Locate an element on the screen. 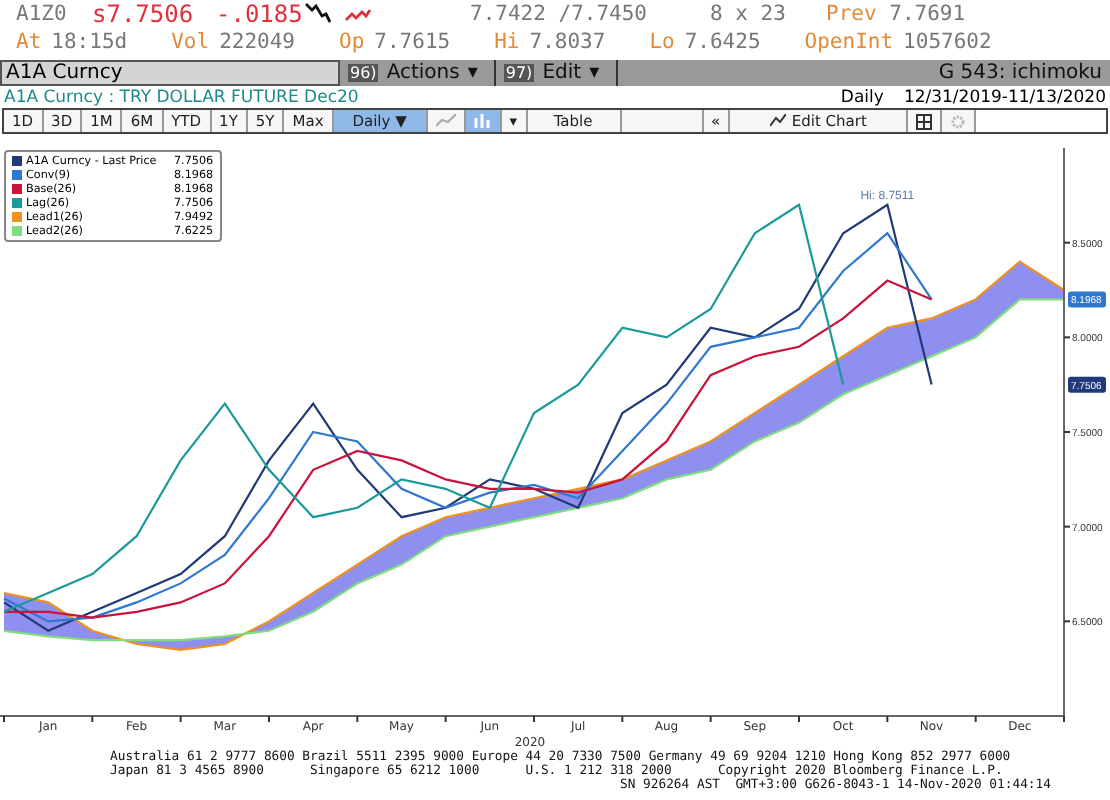 This screenshot has width=1110, height=800. last-price: s7.7506 is located at coordinates (144, 14).